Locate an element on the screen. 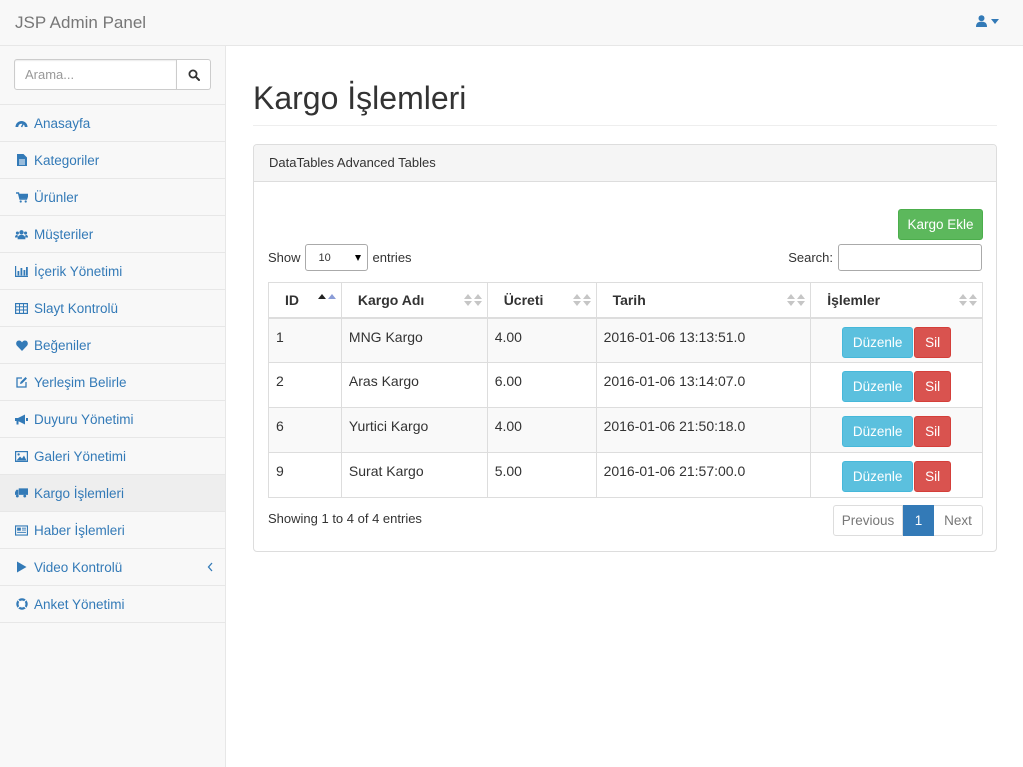 This screenshot has height=767, width=1023. entries-label: entries is located at coordinates (392, 257).